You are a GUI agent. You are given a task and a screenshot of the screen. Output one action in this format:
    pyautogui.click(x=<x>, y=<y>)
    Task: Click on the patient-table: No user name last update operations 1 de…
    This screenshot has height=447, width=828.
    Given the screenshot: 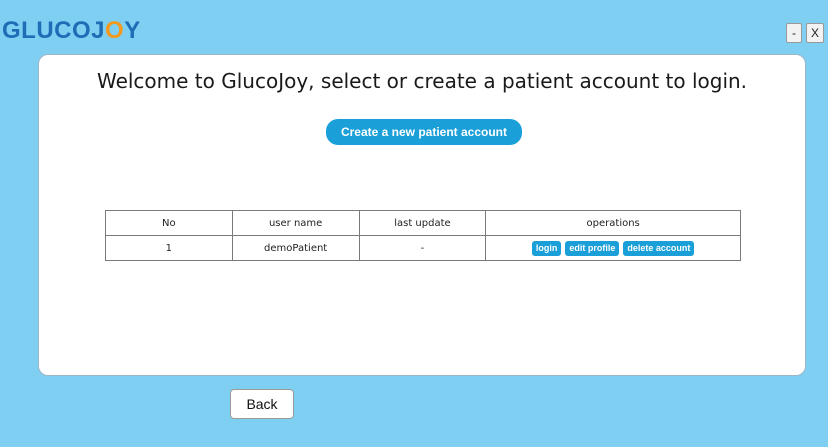 What is the action you would take?
    pyautogui.click(x=423, y=235)
    